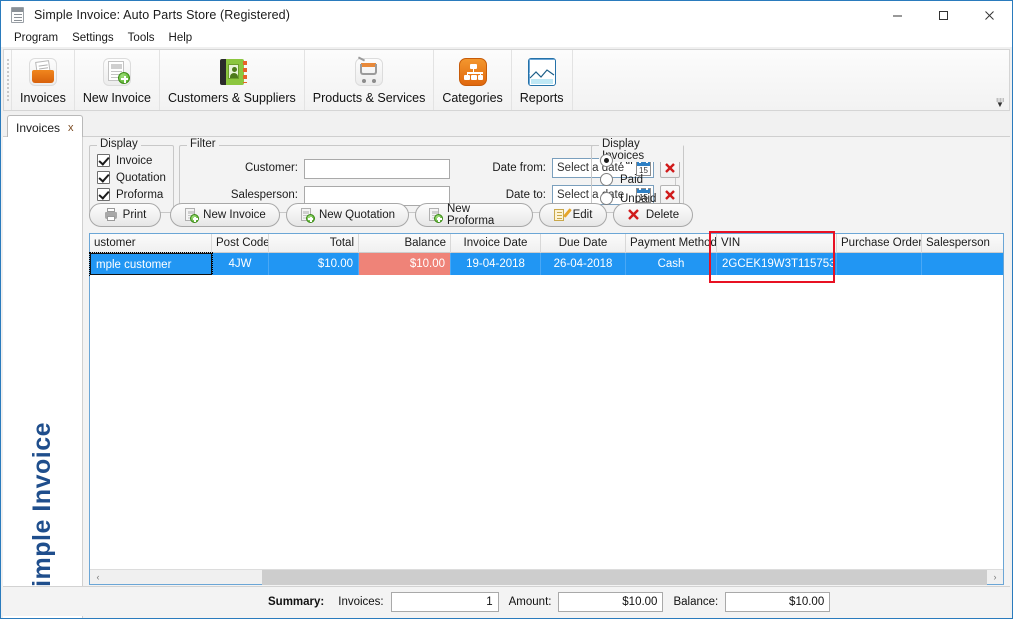  I want to click on column-header-customer: ustomer, so click(151, 243).